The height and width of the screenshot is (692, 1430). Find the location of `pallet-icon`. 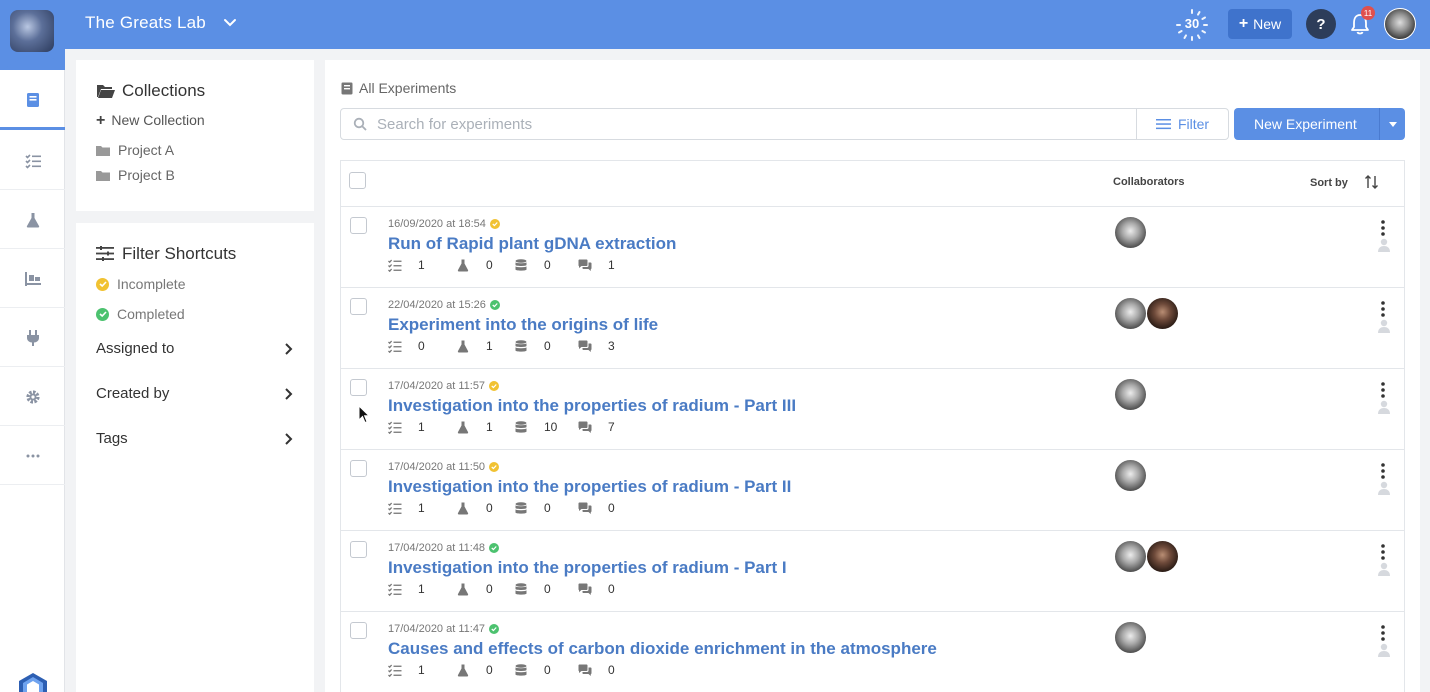

pallet-icon is located at coordinates (32, 278).